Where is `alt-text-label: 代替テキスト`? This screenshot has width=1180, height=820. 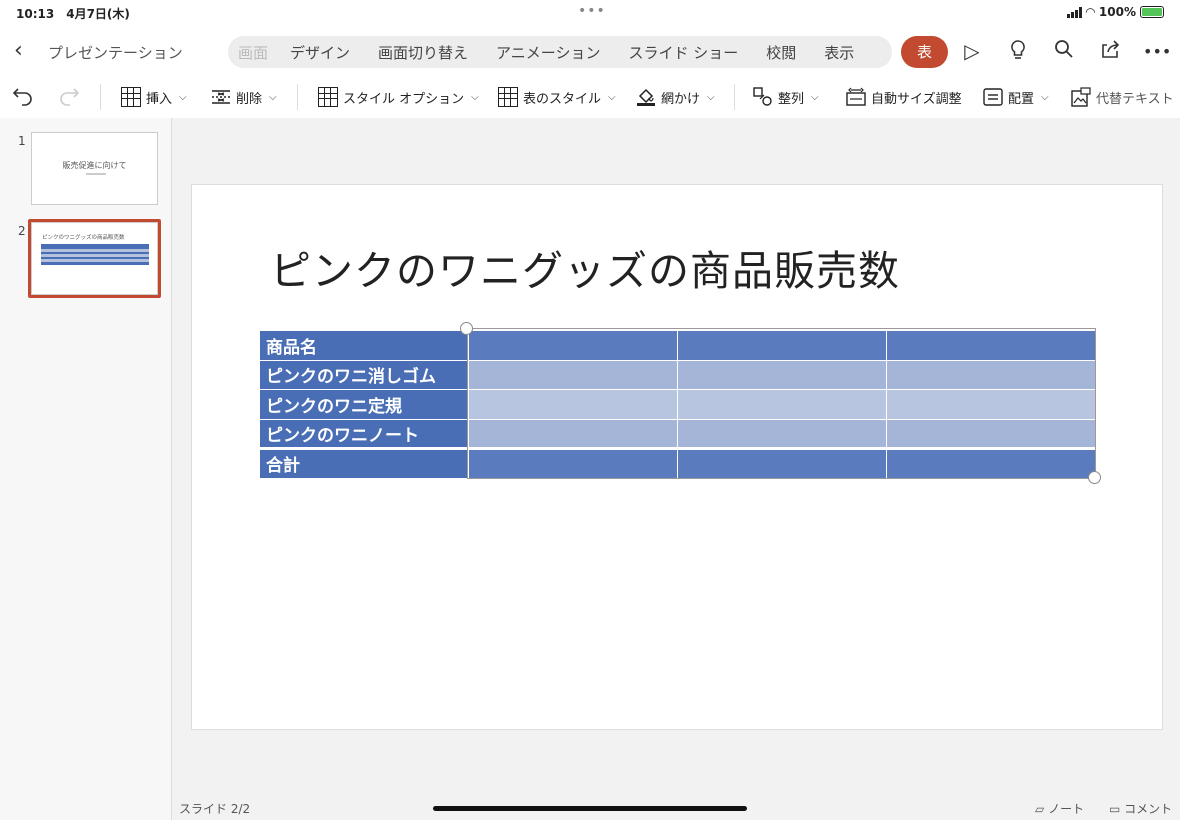 alt-text-label: 代替テキスト is located at coordinates (1135, 99).